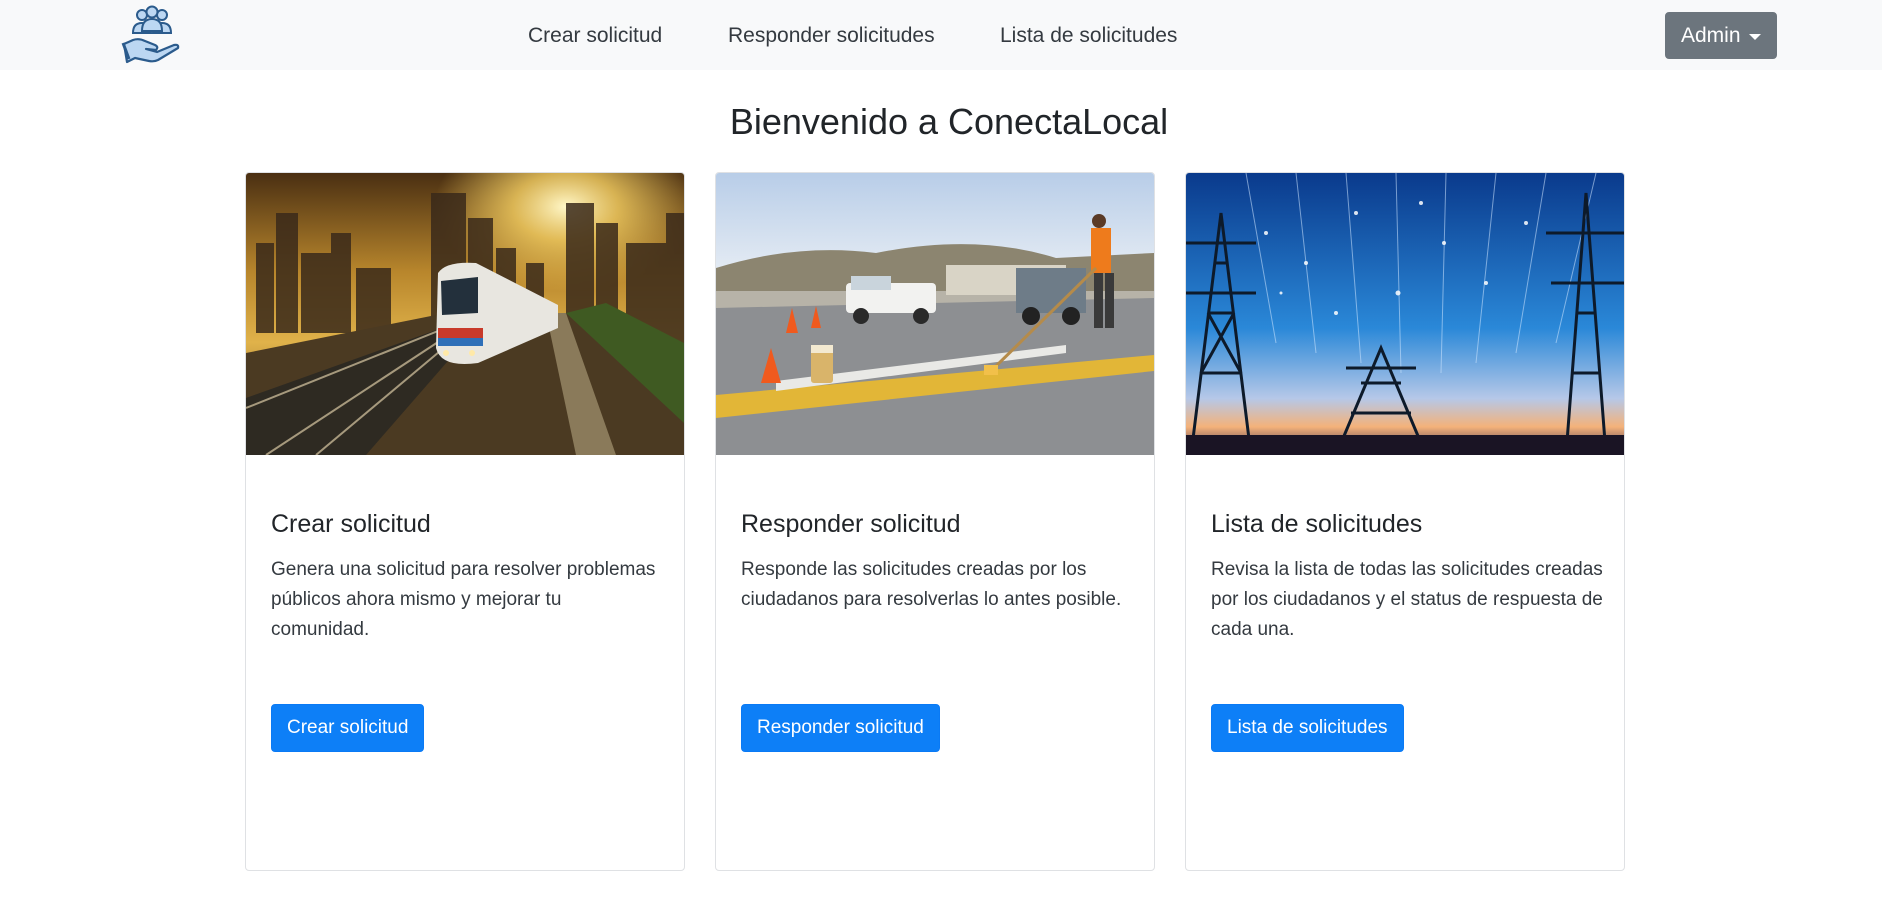 The image size is (1882, 910). Describe the element at coordinates (1405, 314) in the screenshot. I see `power-towers-image` at that location.